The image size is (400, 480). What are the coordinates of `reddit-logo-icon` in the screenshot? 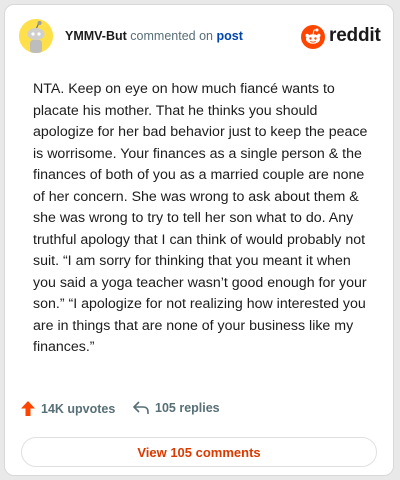 It's located at (313, 37).